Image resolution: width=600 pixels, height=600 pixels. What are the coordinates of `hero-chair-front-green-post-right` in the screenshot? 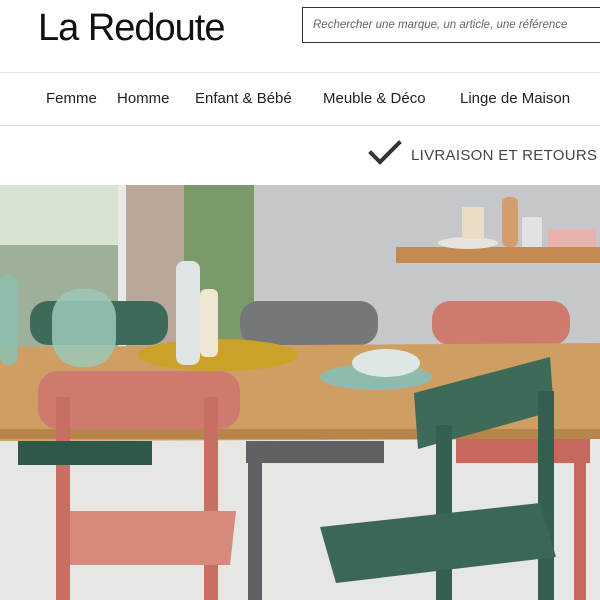 It's located at (546, 495).